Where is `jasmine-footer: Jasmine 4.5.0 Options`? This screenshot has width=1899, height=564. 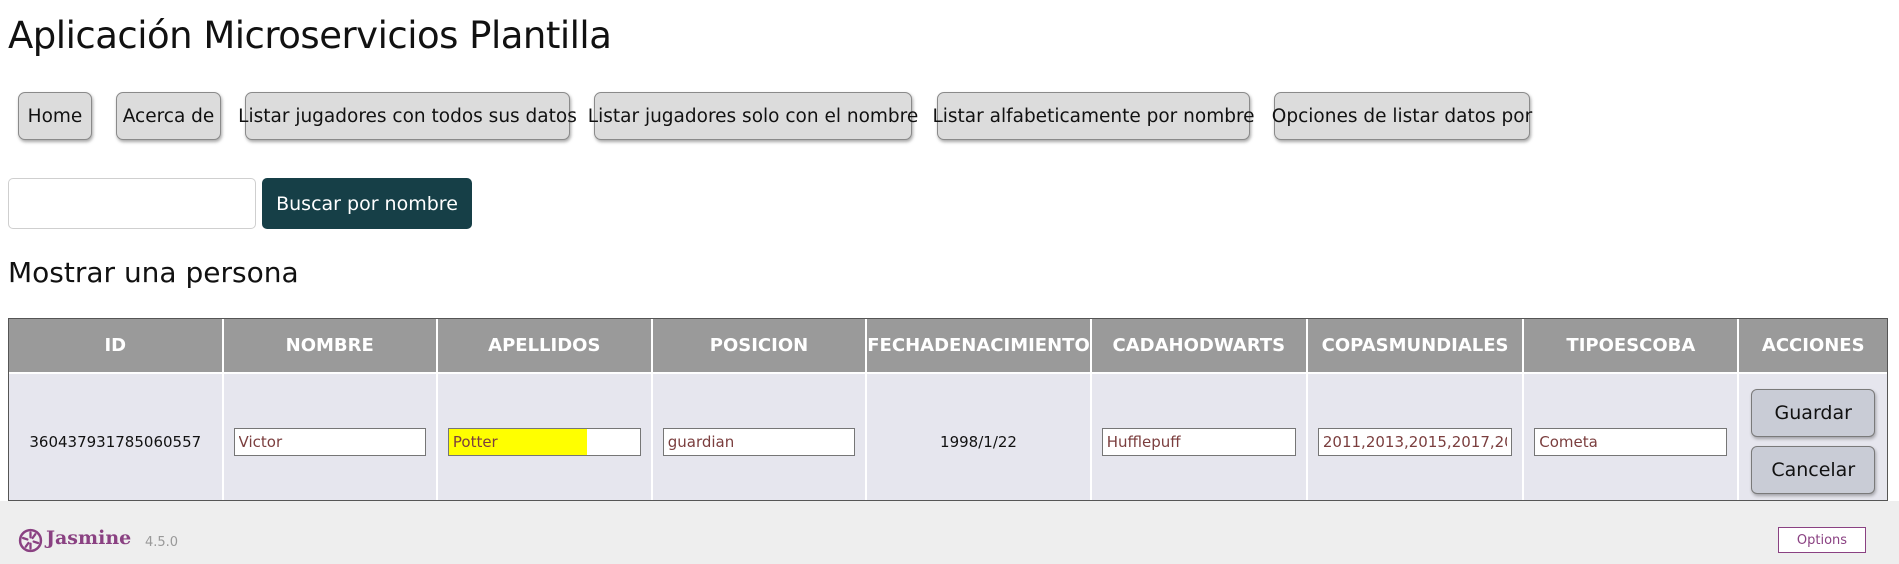
jasmine-footer: Jasmine 4.5.0 Options is located at coordinates (949, 532).